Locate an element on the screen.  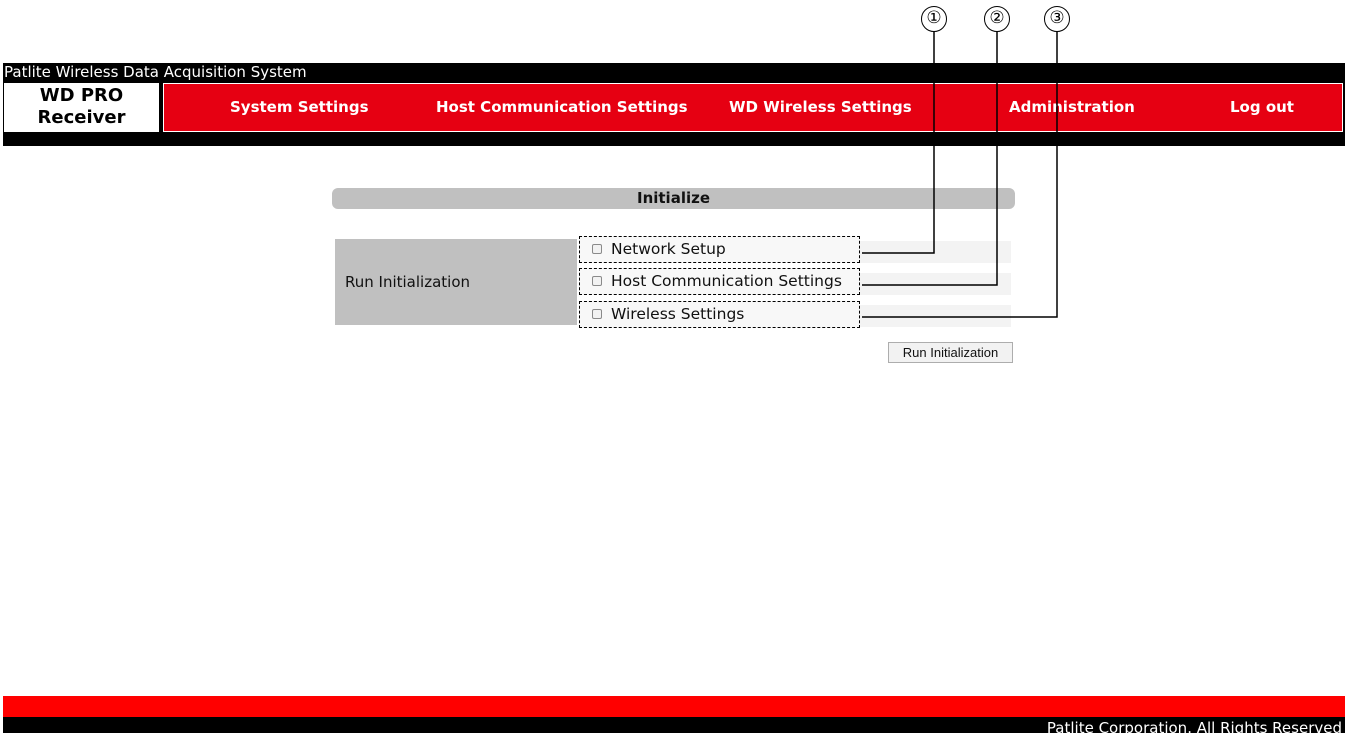
nav-administration: Administration is located at coordinates (1072, 107).